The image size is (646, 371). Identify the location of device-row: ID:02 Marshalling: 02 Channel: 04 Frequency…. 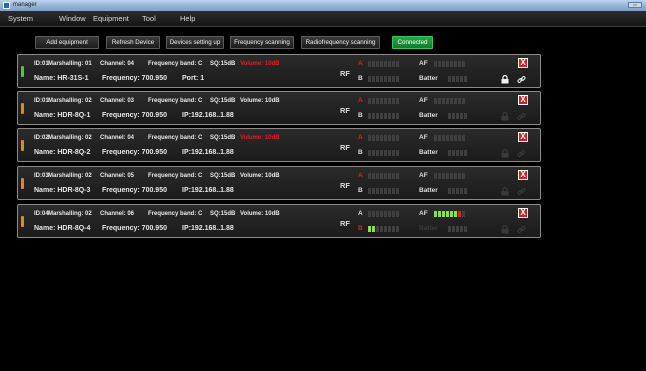
(279, 145).